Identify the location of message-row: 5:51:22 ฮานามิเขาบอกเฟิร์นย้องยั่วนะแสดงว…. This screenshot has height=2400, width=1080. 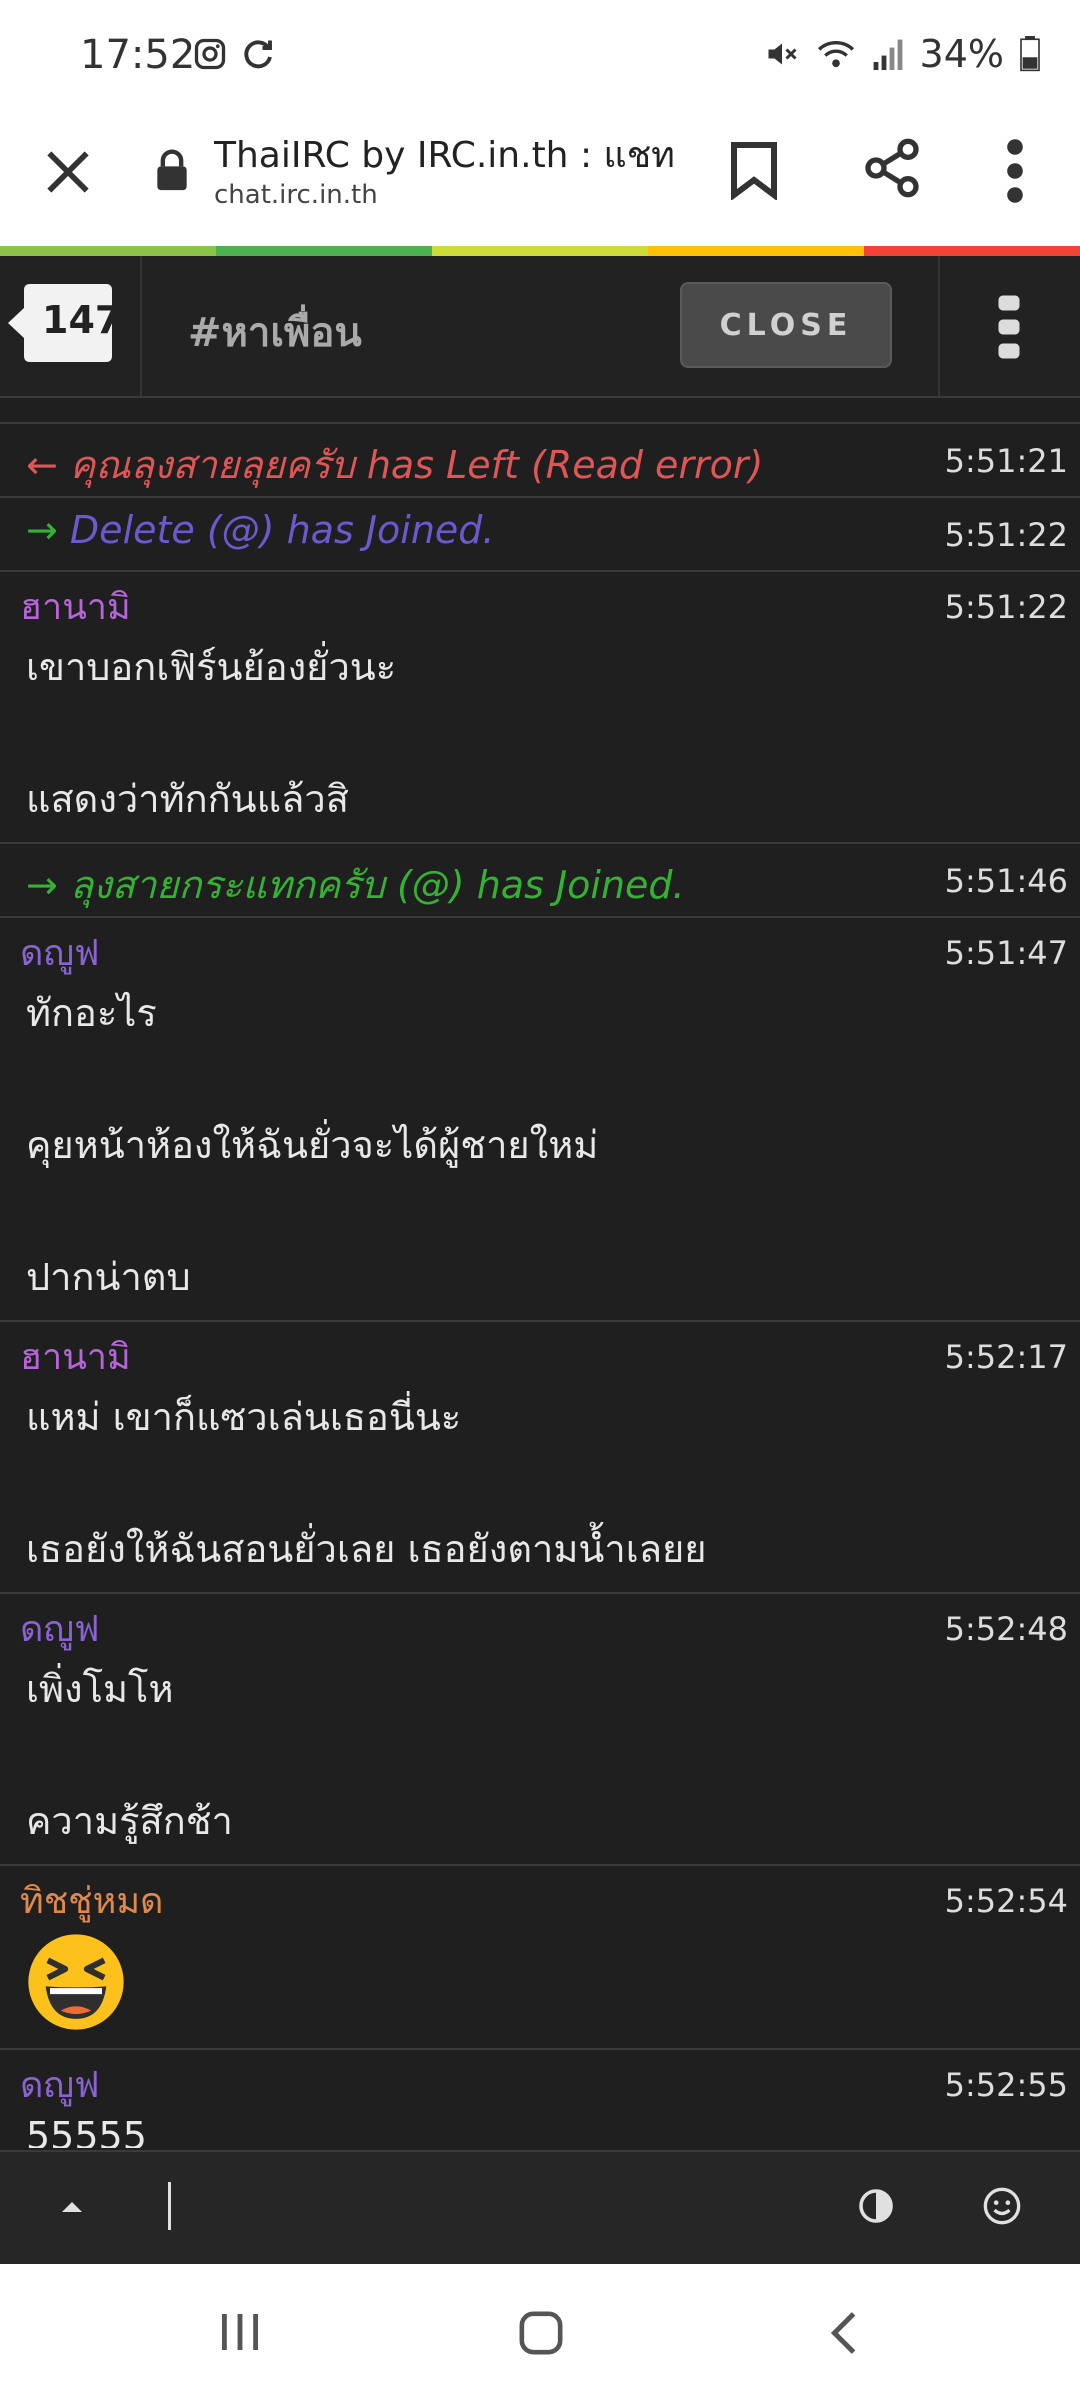
(540, 708).